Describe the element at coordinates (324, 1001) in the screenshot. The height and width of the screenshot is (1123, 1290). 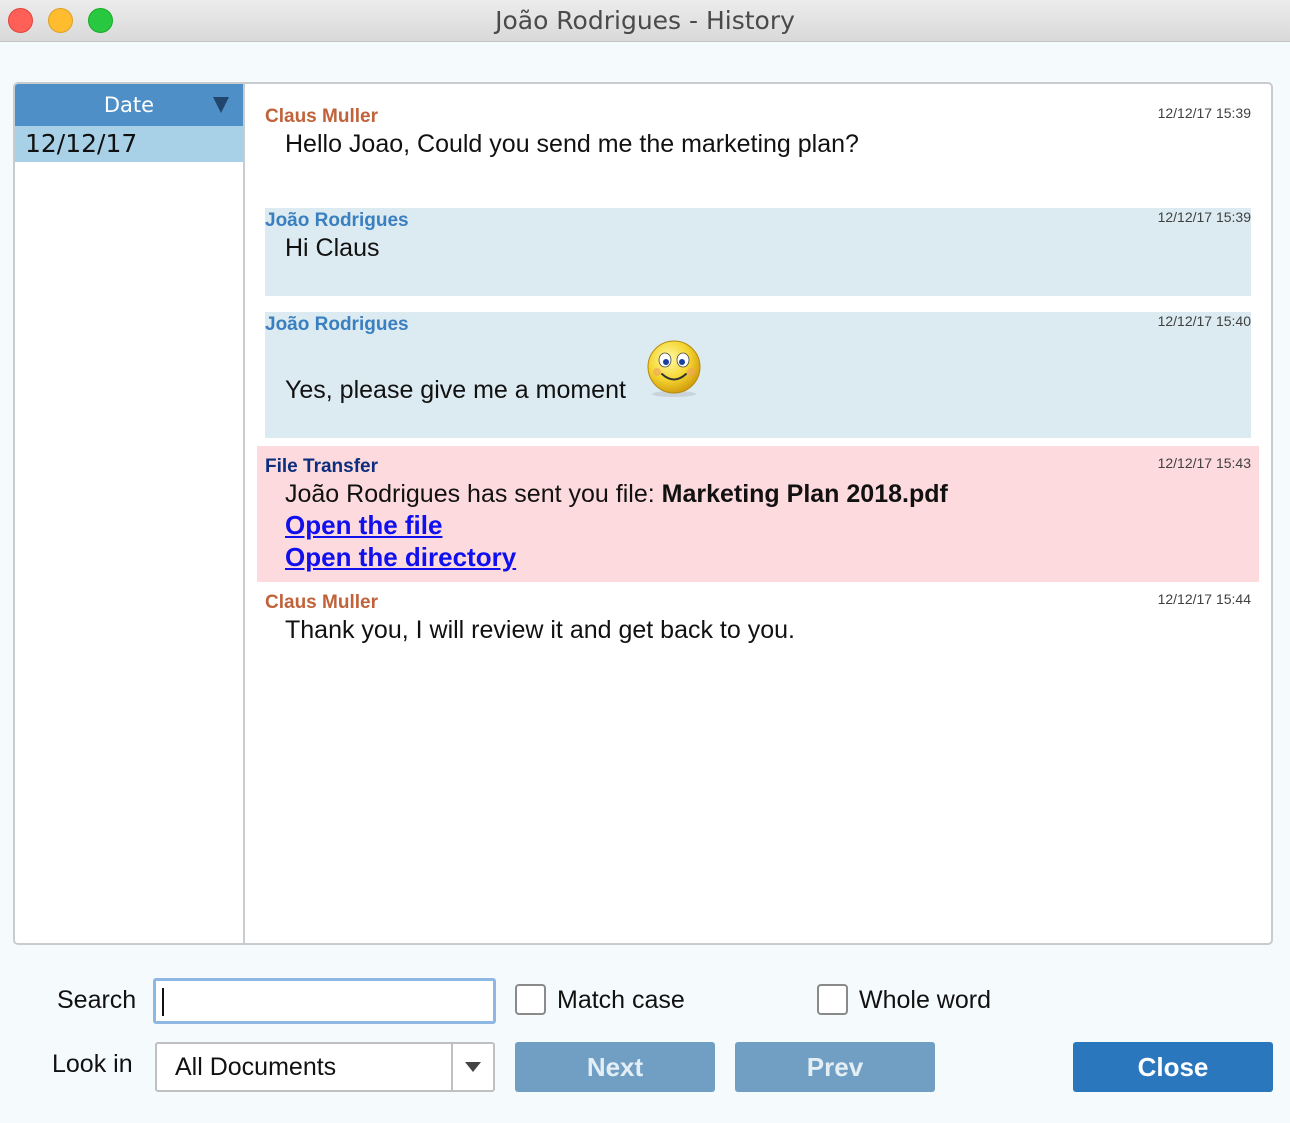
I see `search-input` at that location.